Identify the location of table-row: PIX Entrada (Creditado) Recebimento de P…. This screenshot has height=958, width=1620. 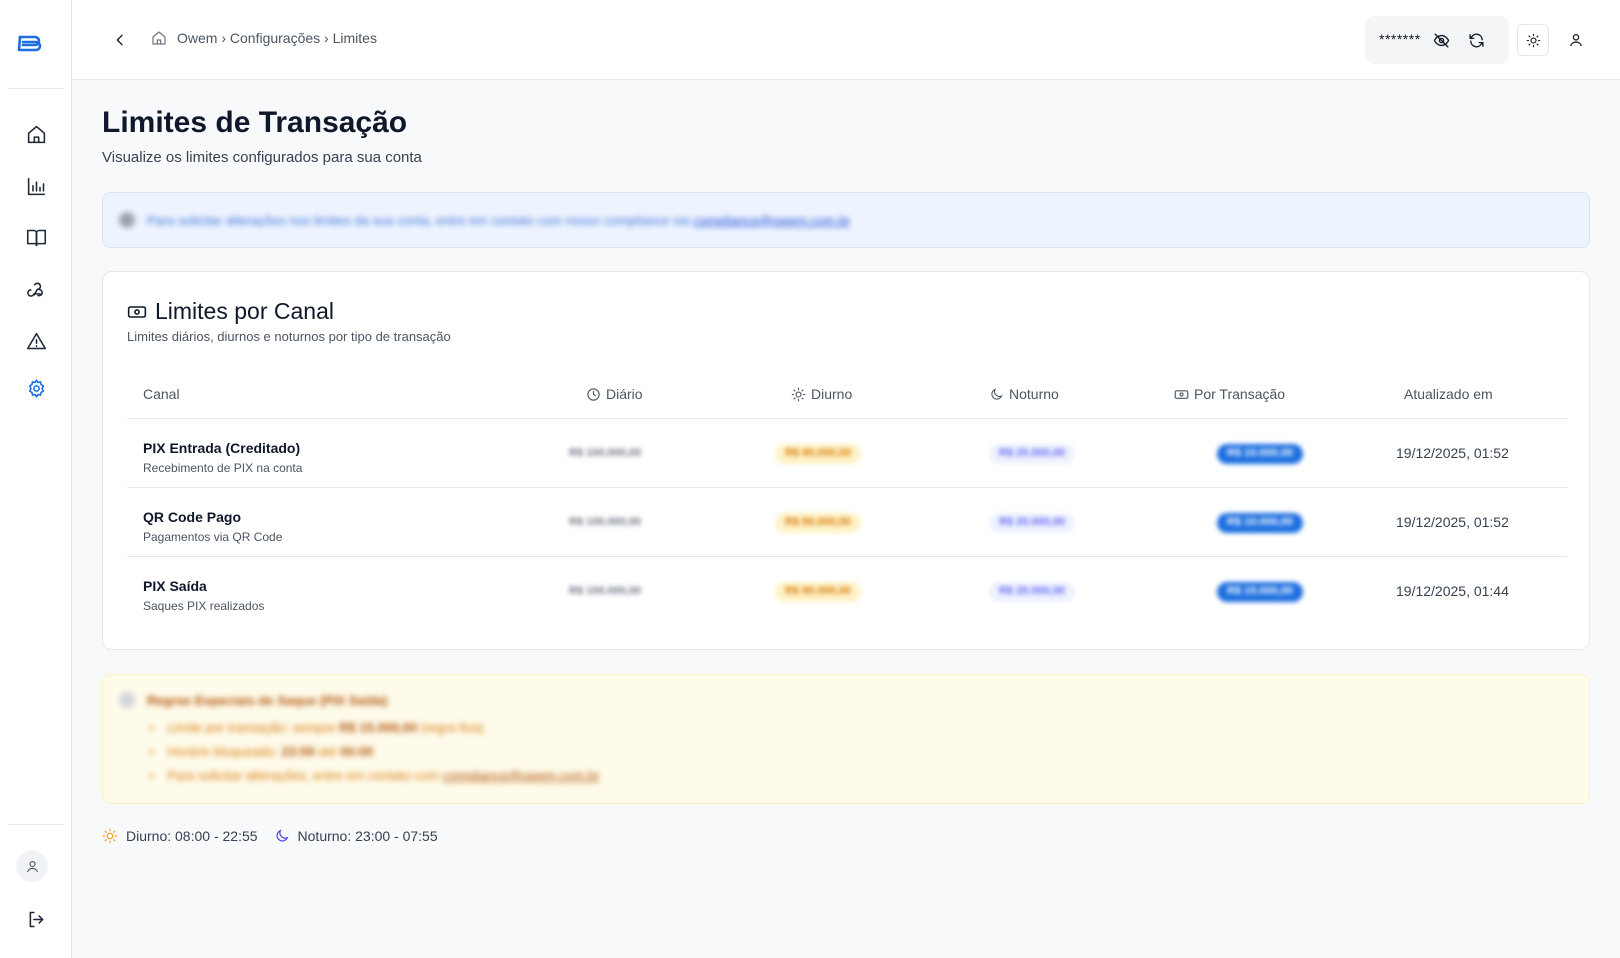
(847, 453).